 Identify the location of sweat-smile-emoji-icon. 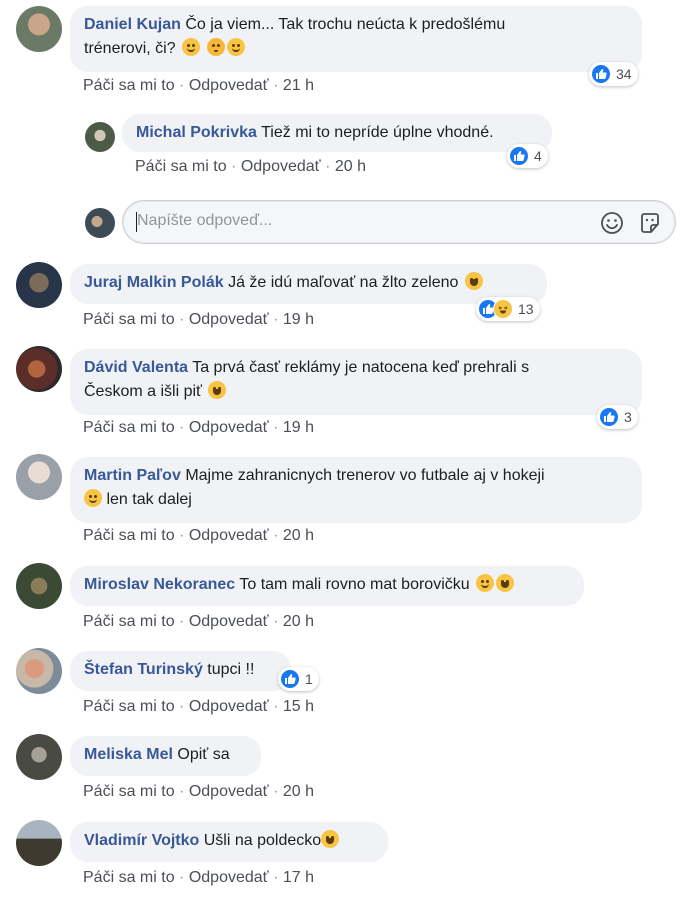
(330, 839).